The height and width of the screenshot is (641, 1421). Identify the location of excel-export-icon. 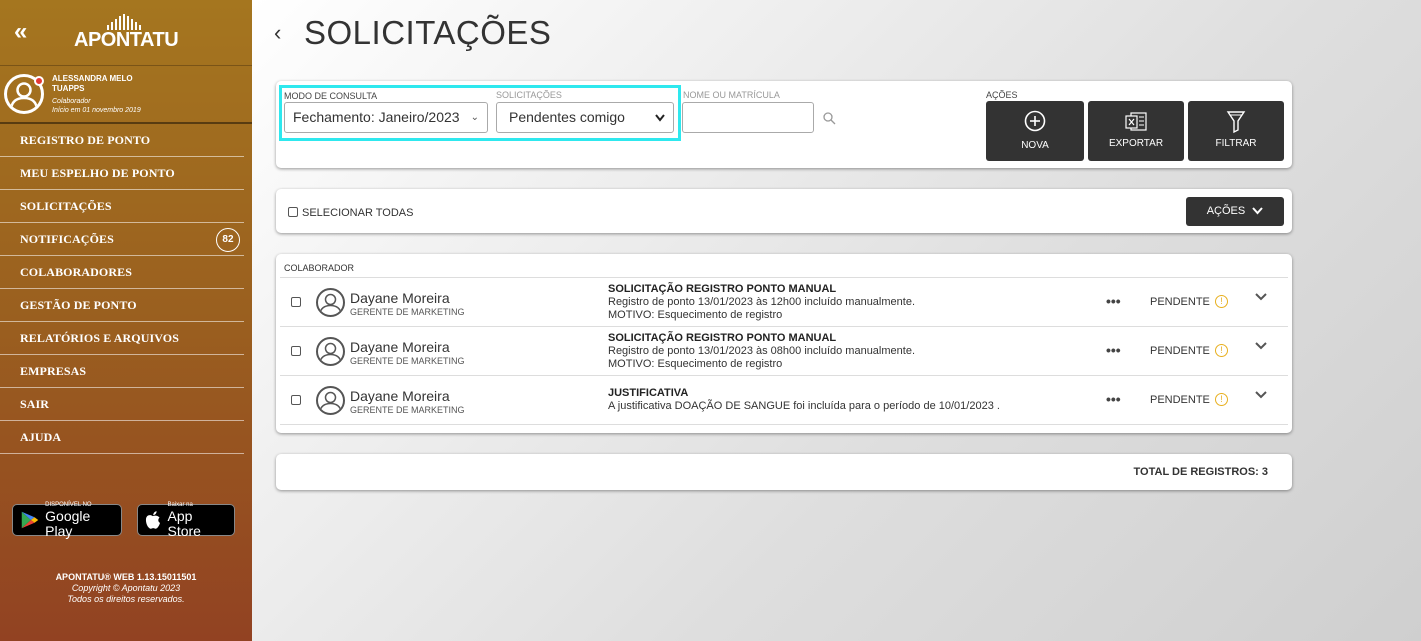
(1136, 121).